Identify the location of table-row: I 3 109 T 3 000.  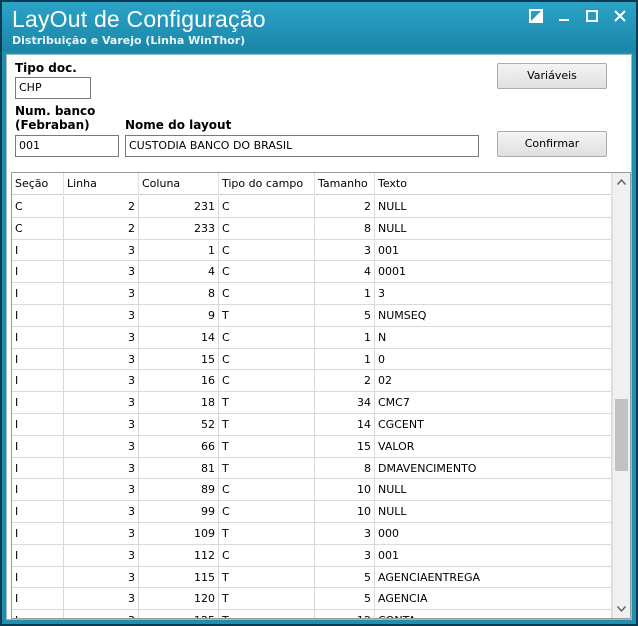
(312, 533).